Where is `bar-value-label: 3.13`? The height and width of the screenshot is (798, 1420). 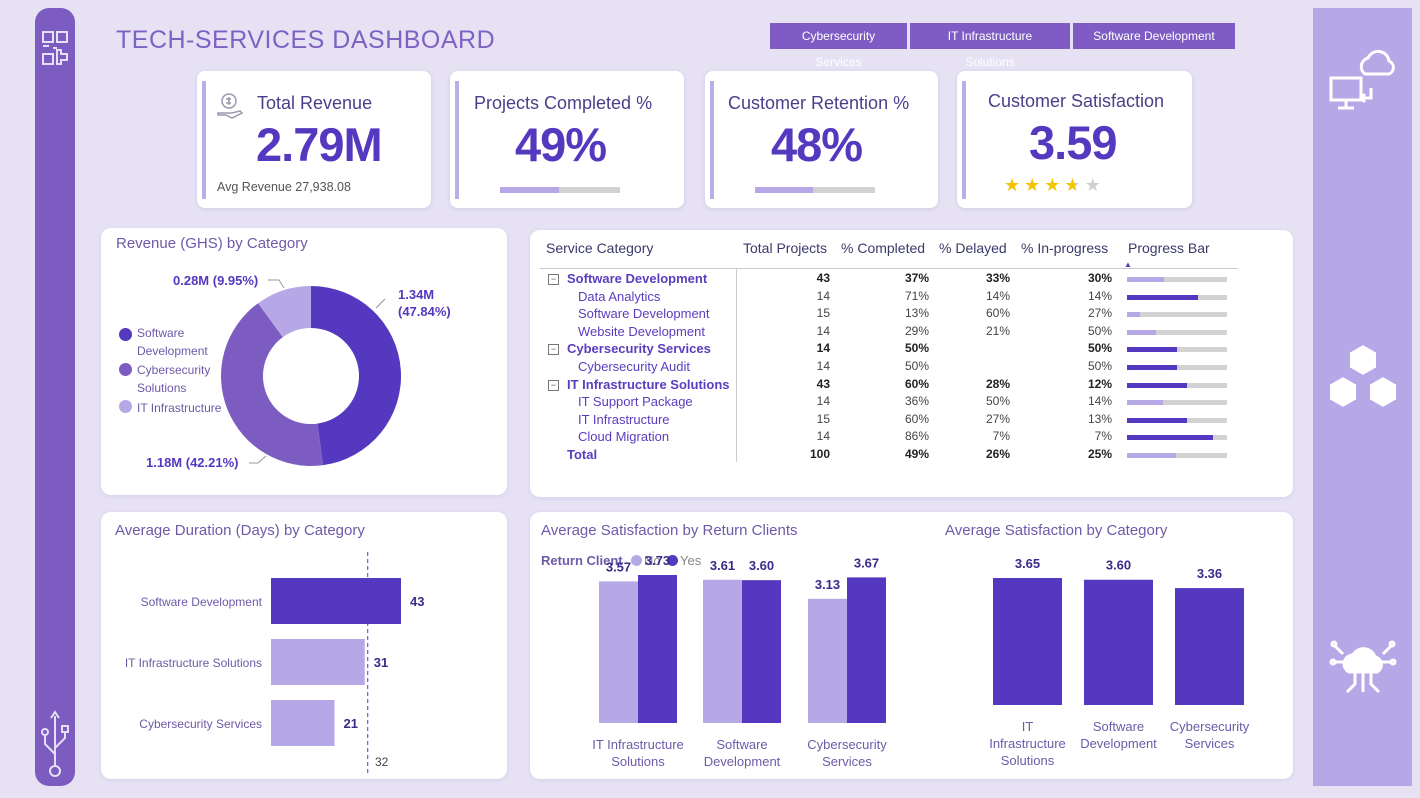
bar-value-label: 3.13 is located at coordinates (827, 584).